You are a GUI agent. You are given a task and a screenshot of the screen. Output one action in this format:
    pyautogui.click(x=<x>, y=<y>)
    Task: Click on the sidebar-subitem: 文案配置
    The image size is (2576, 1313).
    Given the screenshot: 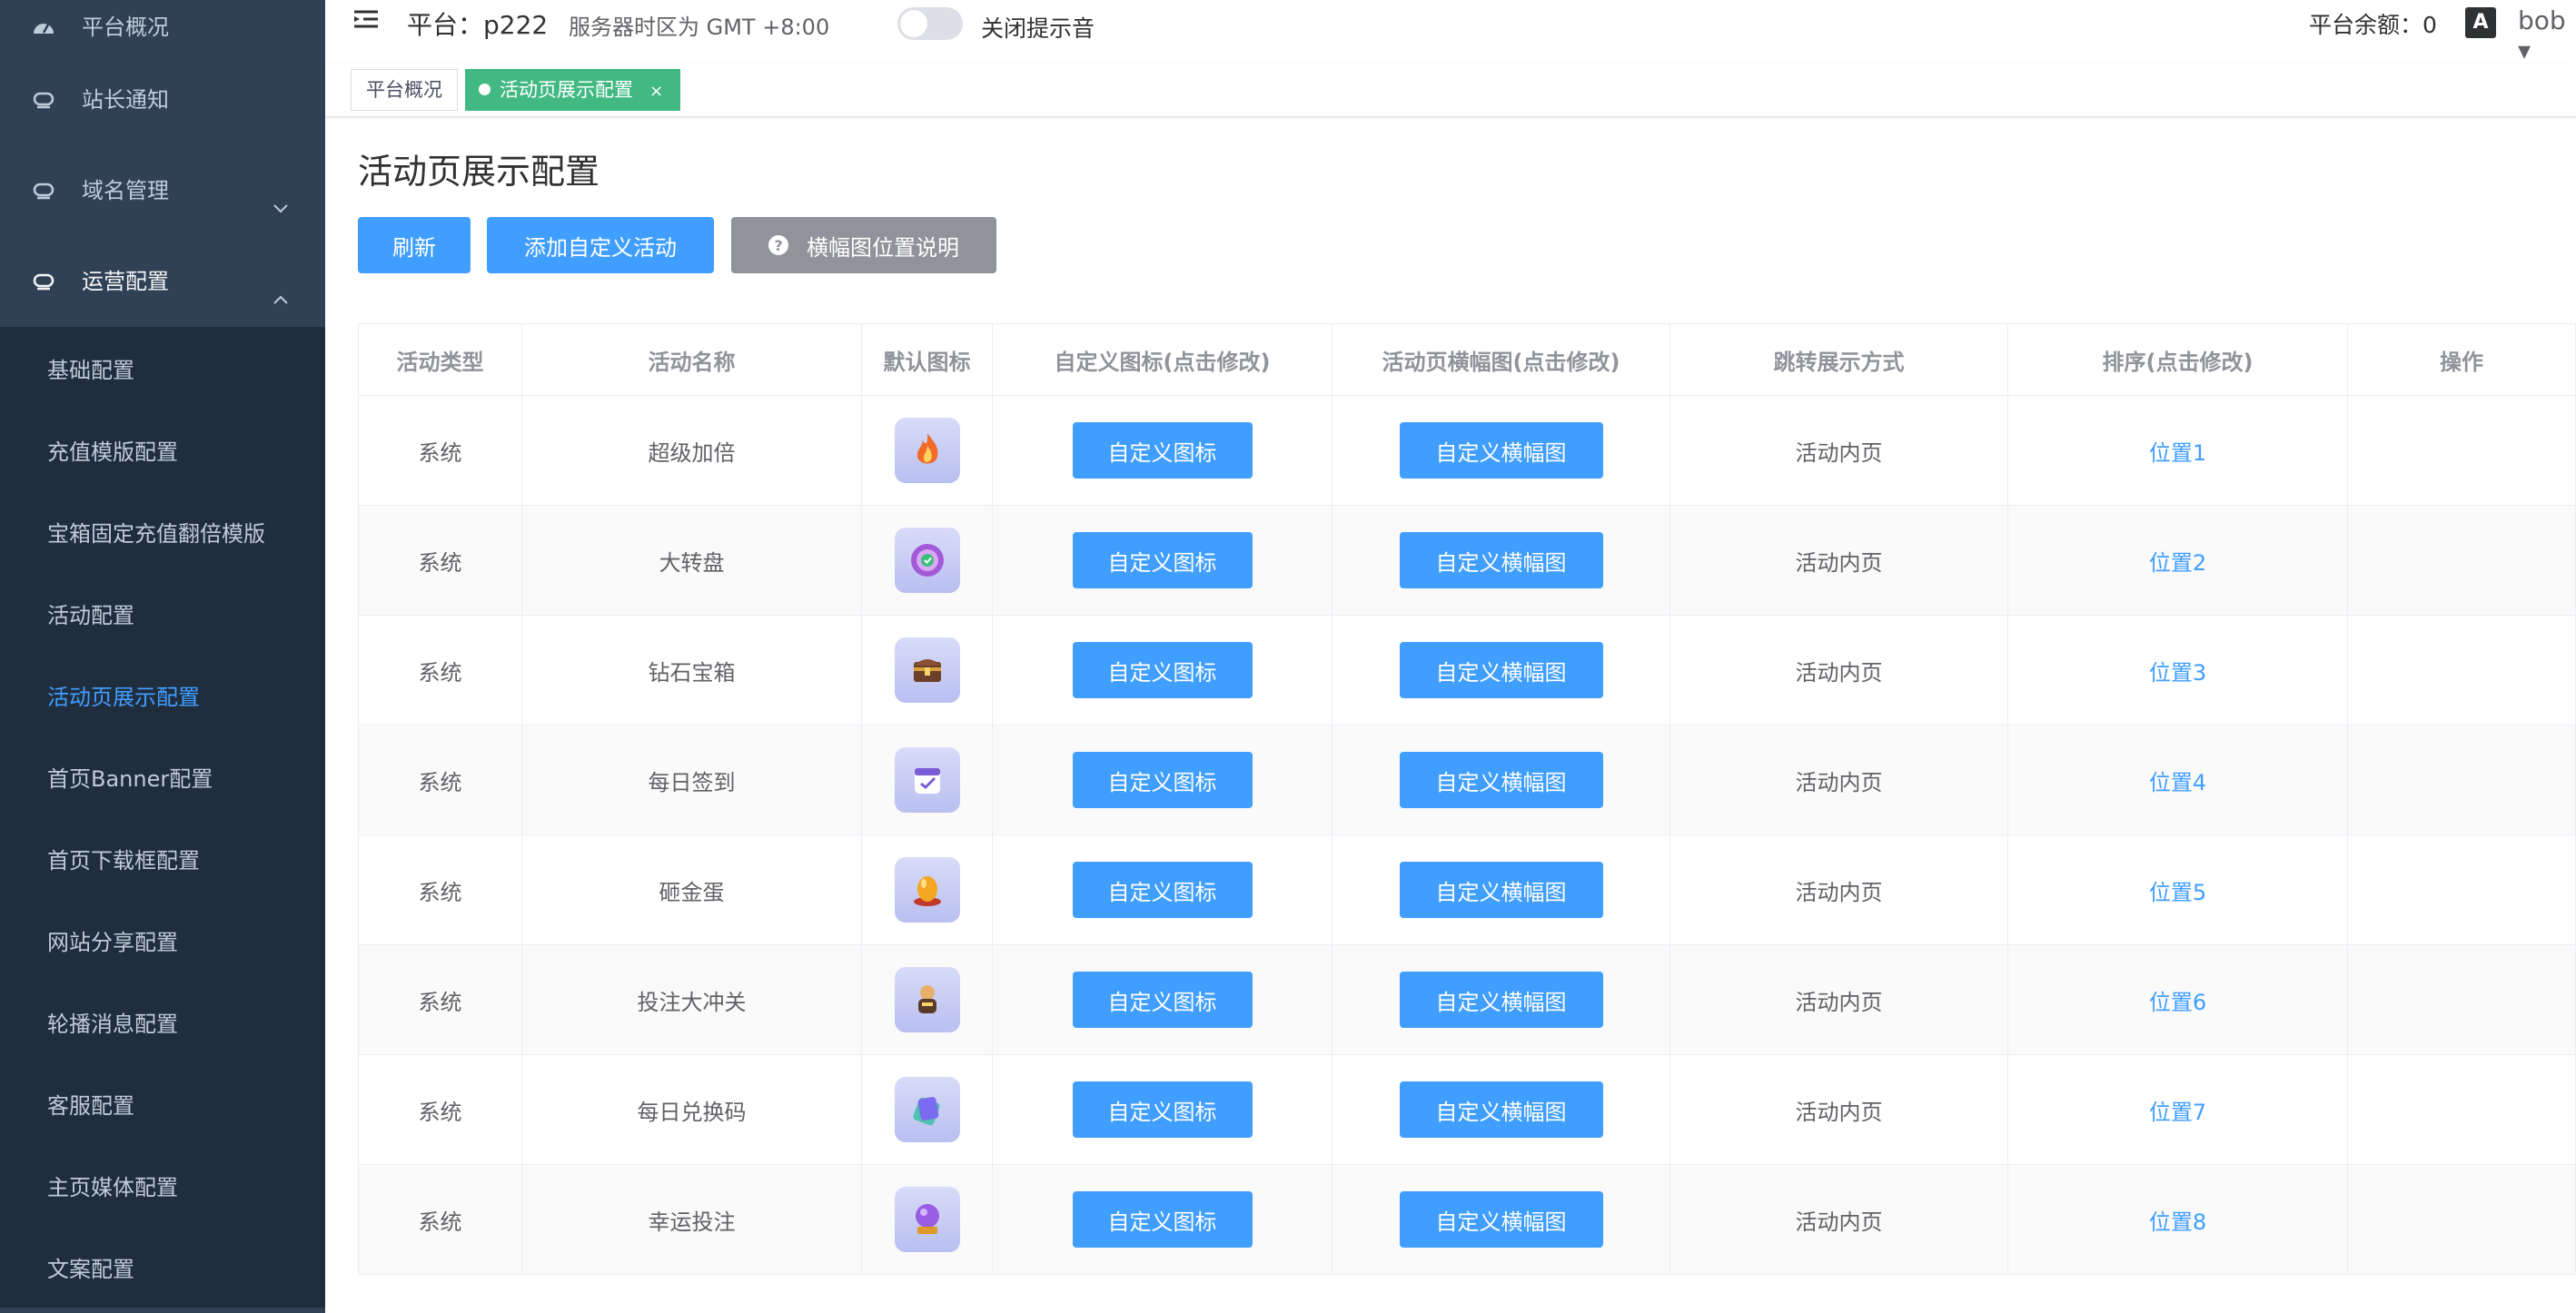 What is the action you would take?
    pyautogui.click(x=162, y=1267)
    